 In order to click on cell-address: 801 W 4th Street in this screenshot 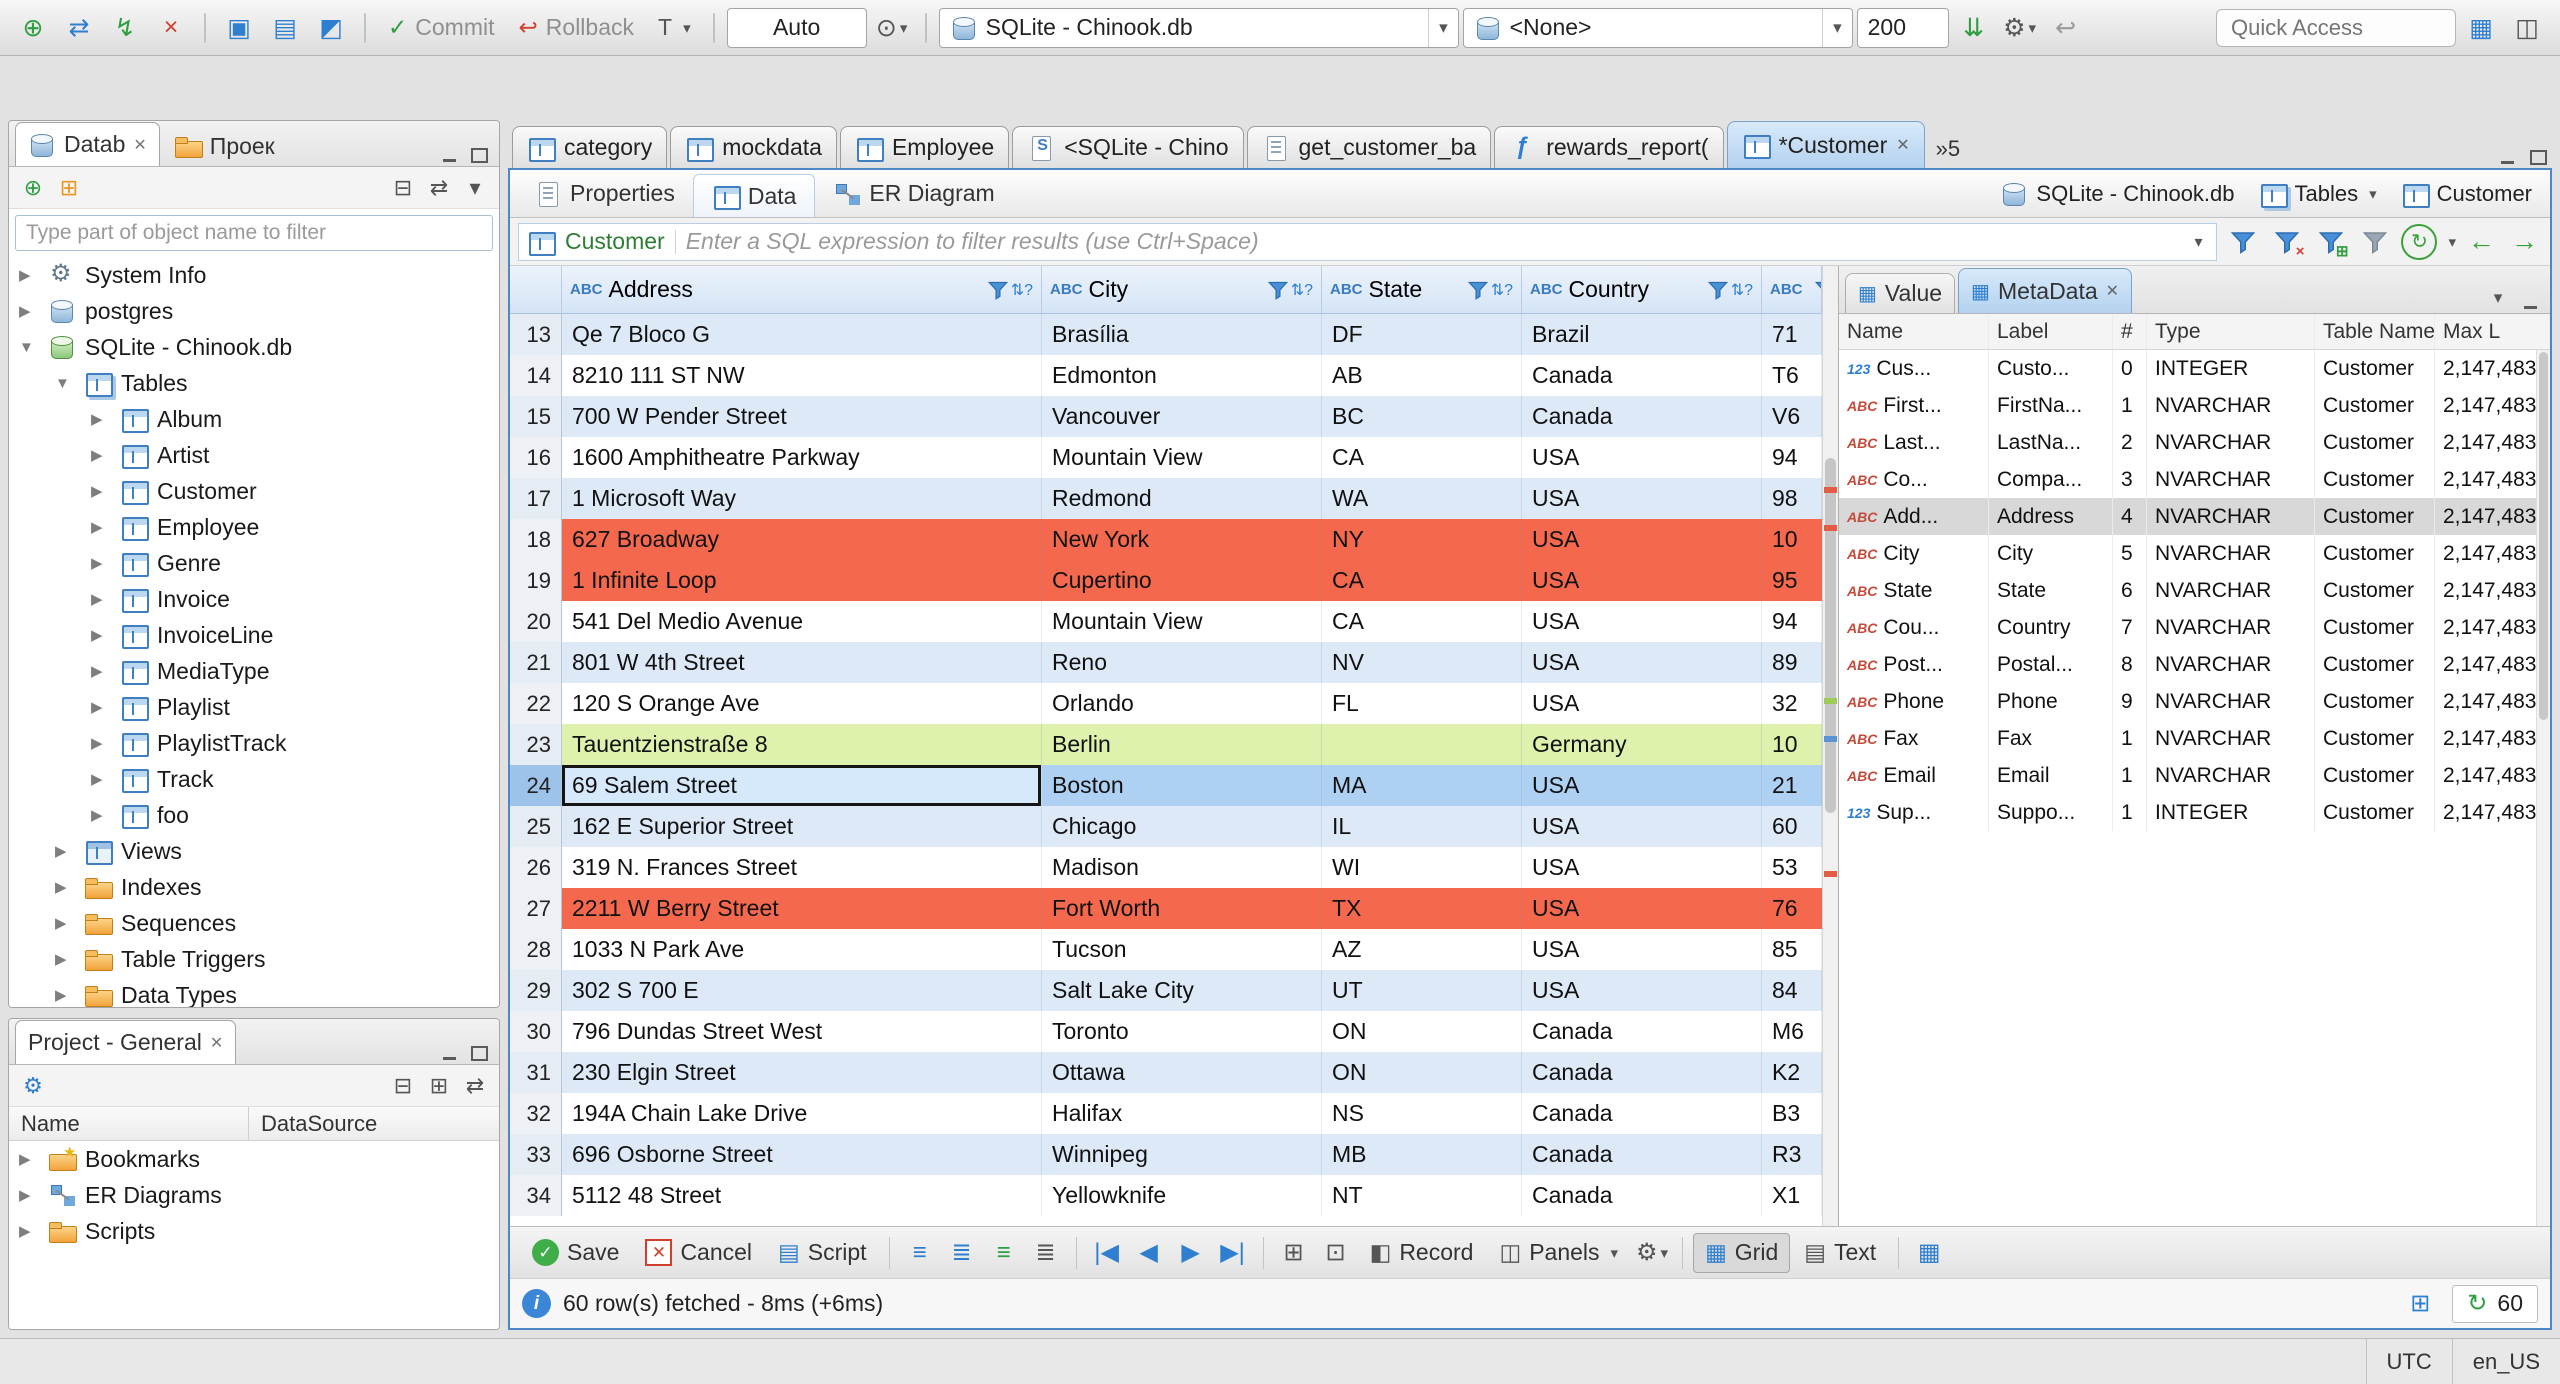, I will do `click(802, 662)`.